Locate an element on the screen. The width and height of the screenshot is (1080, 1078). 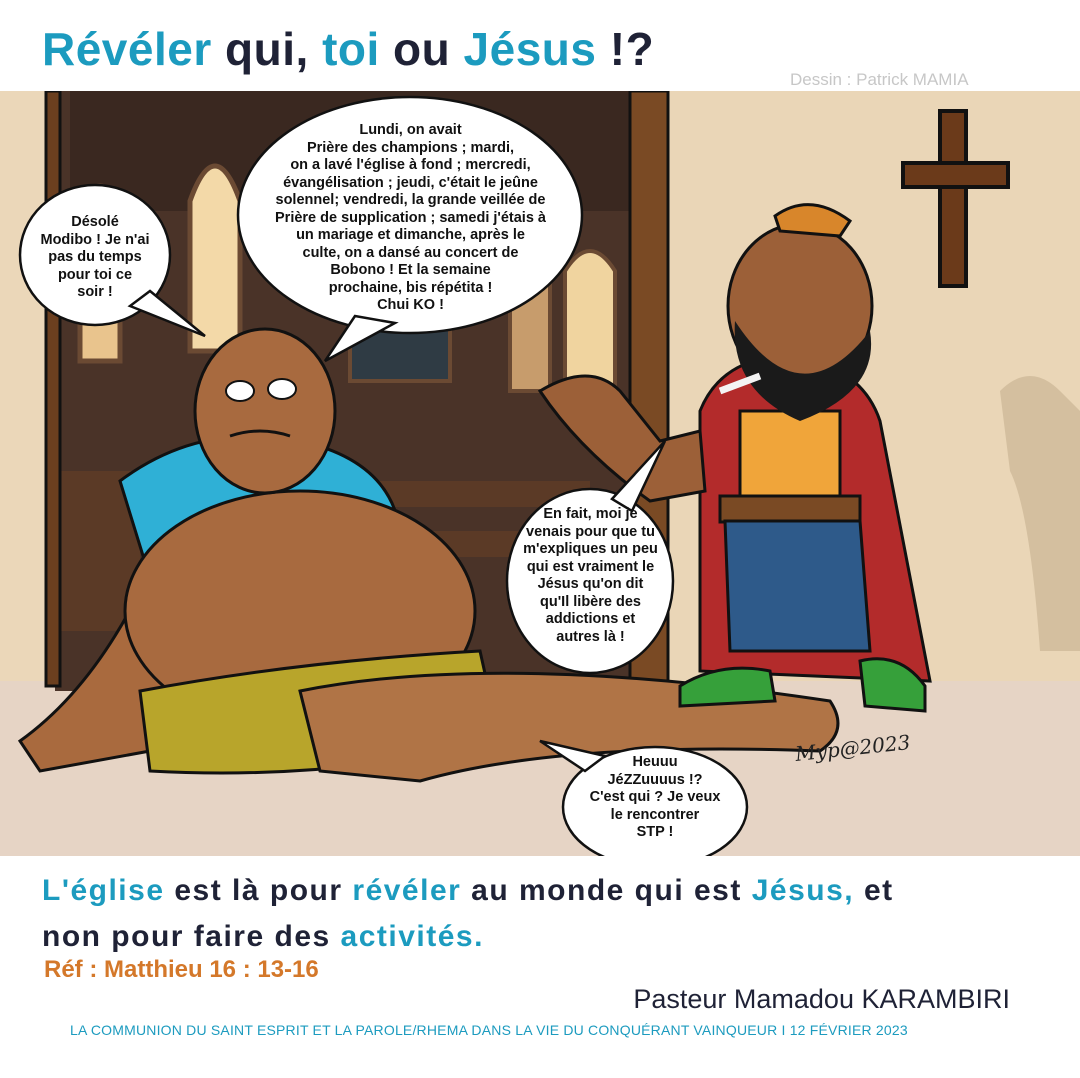
stained-window is located at coordinates (215, 258).